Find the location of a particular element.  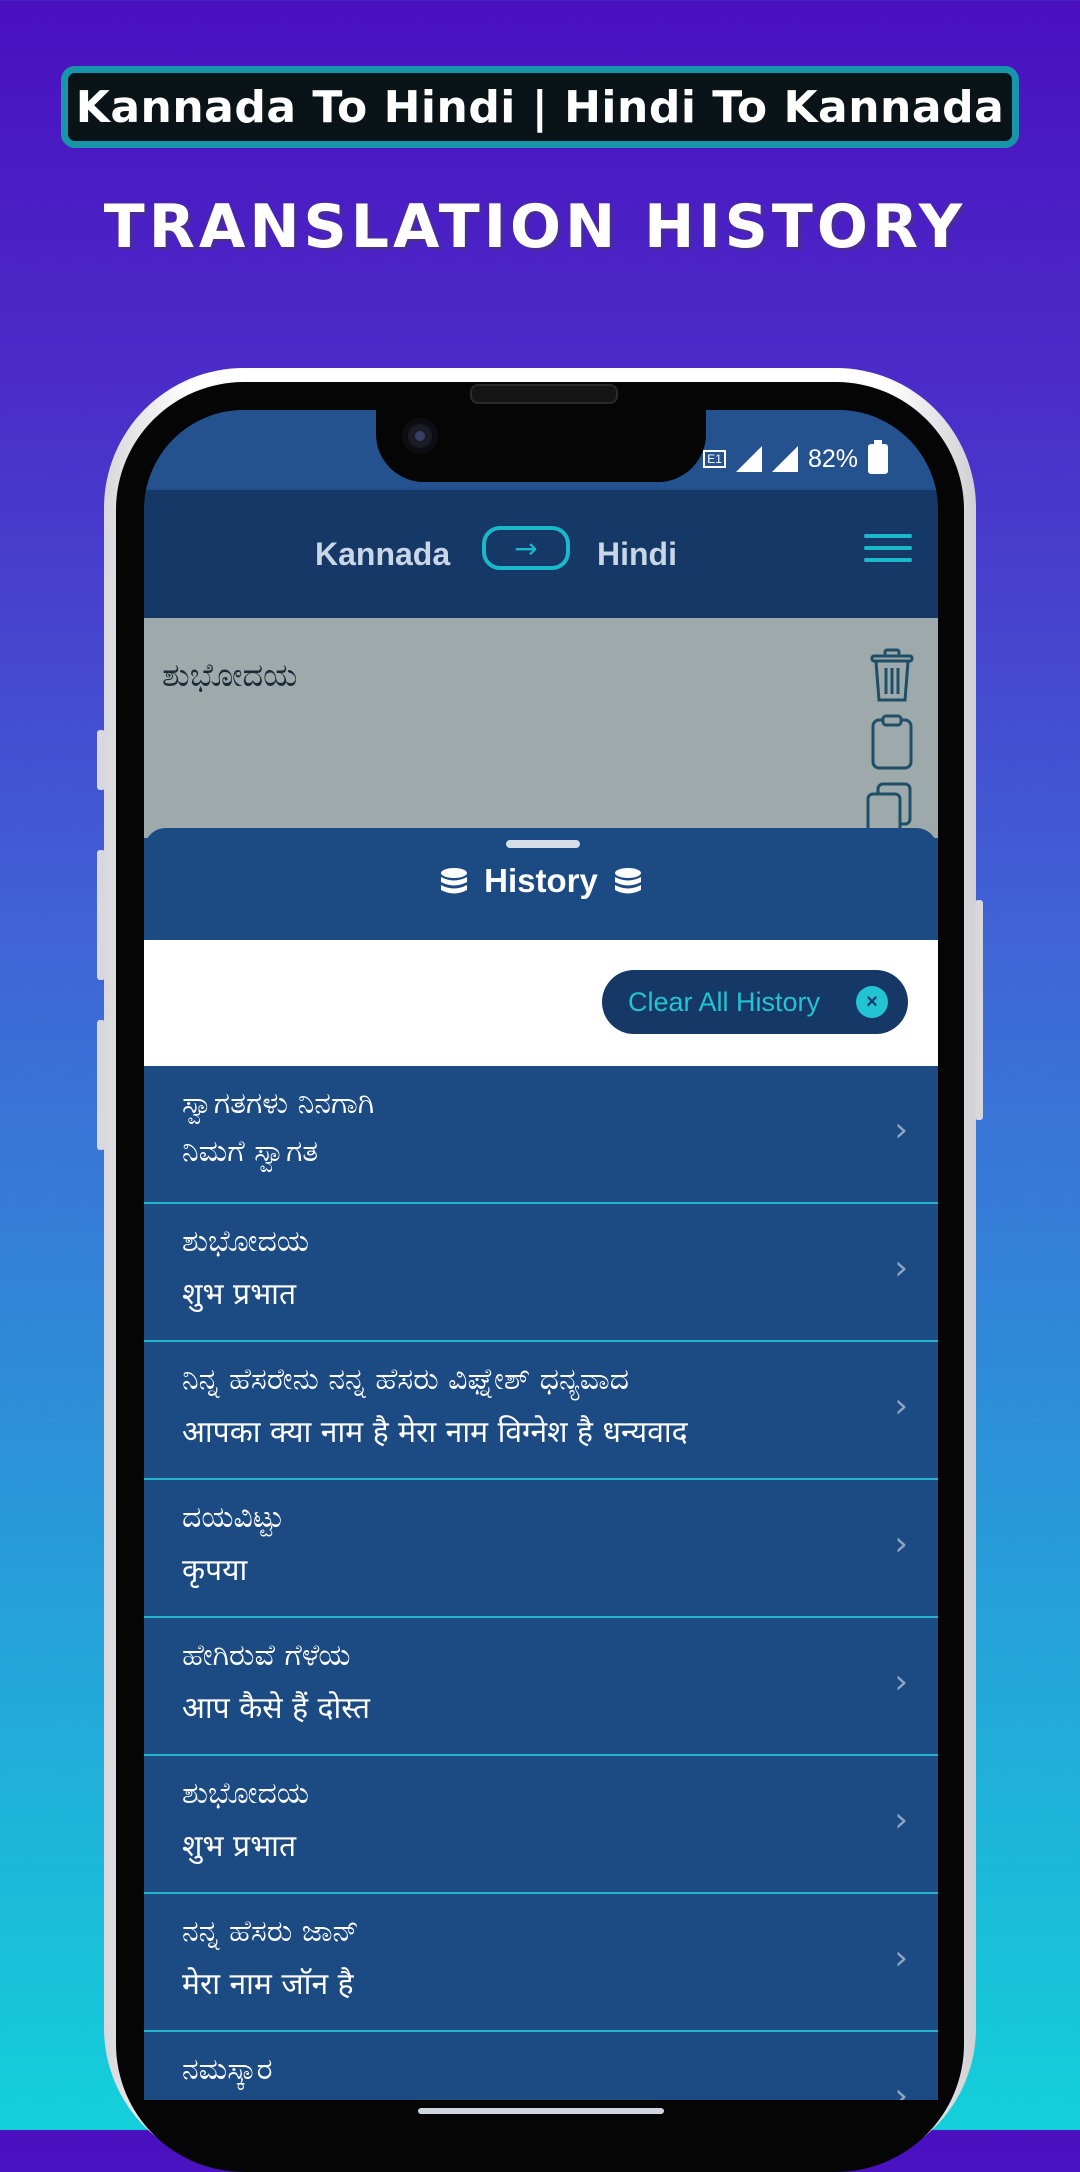

input-area: ಶುಭೋದಯ is located at coordinates (541, 728).